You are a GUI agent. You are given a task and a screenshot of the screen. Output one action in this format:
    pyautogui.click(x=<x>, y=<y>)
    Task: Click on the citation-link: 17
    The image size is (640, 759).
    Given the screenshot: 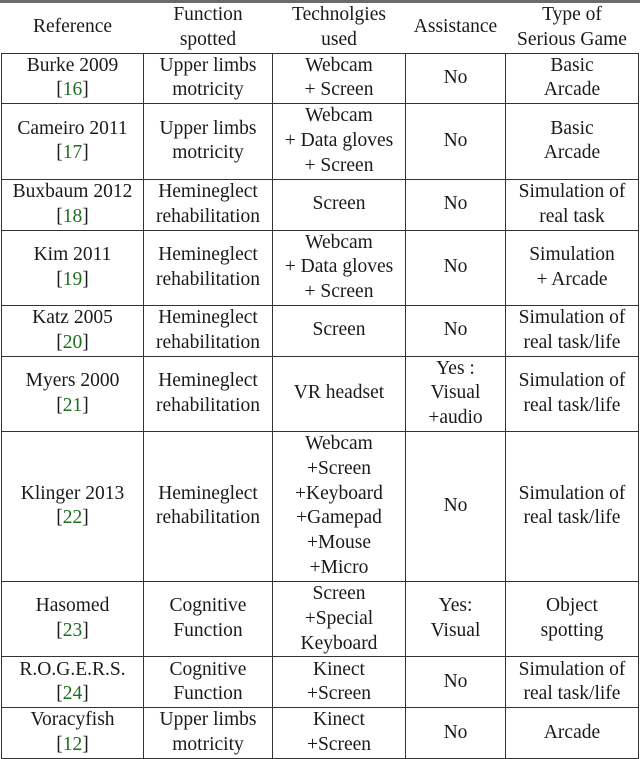 What is the action you would take?
    pyautogui.click(x=73, y=152)
    